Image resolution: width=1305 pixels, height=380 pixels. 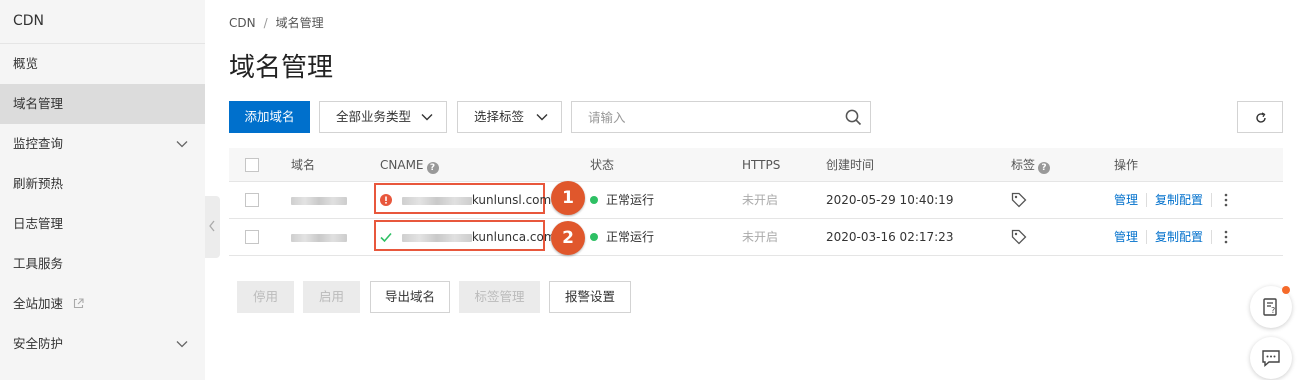 I want to click on cname-value: kunlunsl.com, so click(x=511, y=200).